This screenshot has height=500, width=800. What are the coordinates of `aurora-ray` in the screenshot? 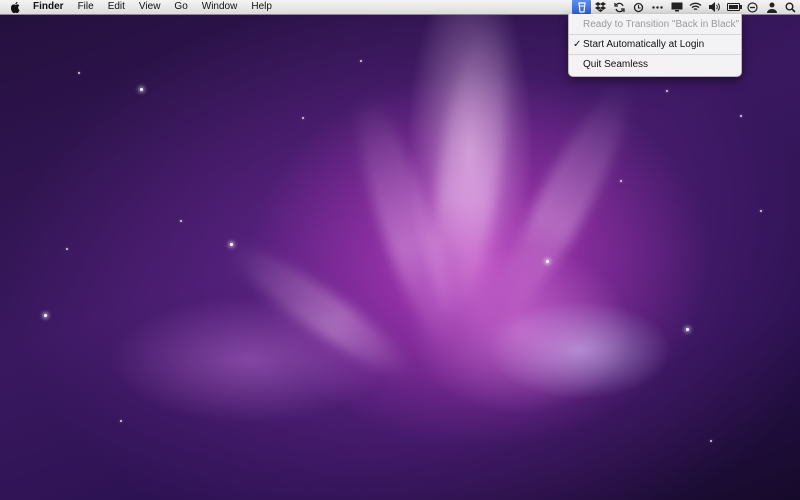 It's located at (565, 200).